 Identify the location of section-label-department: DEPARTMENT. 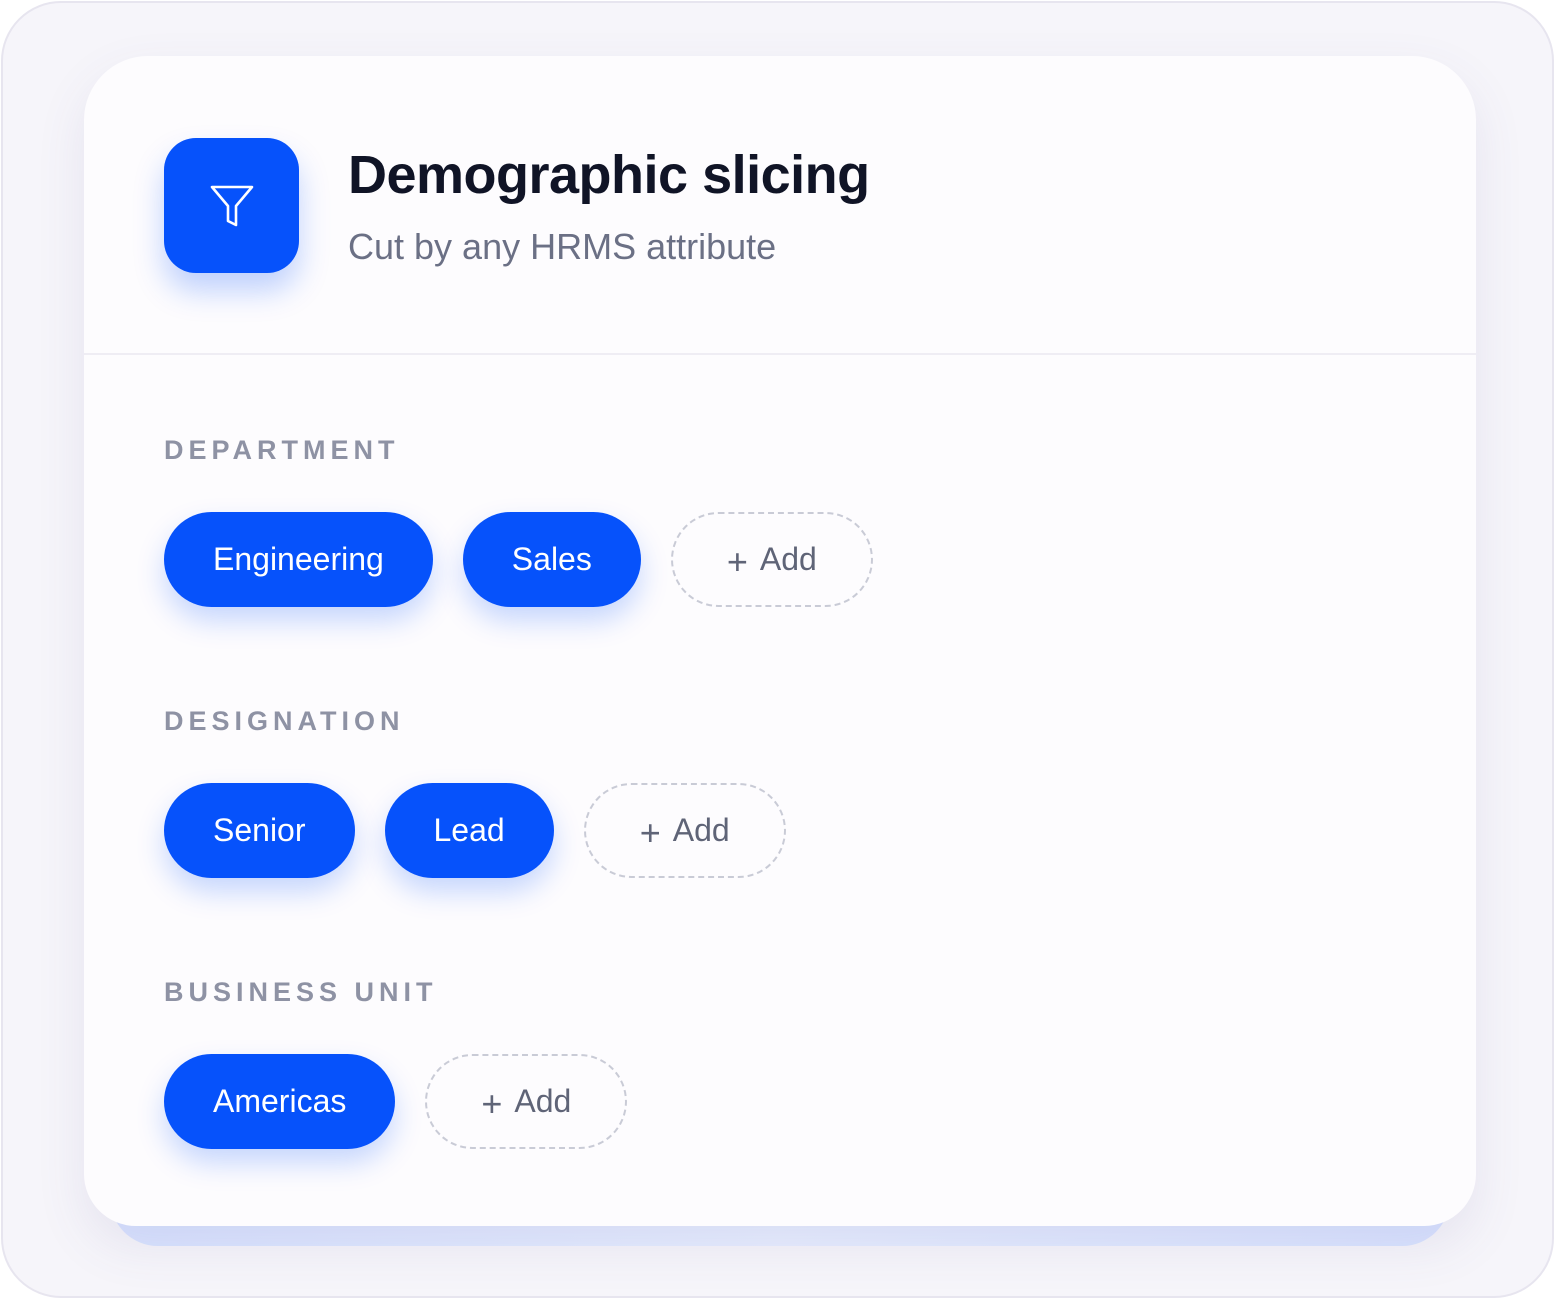
(282, 450).